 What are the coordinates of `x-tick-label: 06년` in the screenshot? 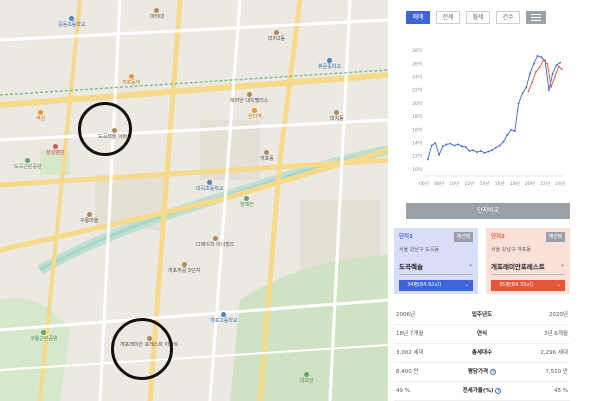 It's located at (424, 183).